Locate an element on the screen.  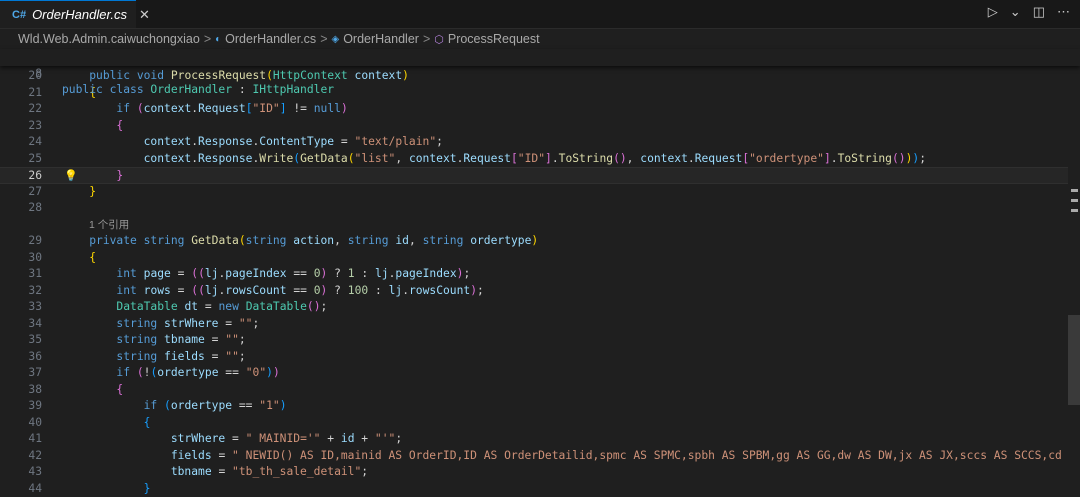
breadcrumb-project: Wld.Web.Admin.caiwuchongxiao is located at coordinates (109, 39).